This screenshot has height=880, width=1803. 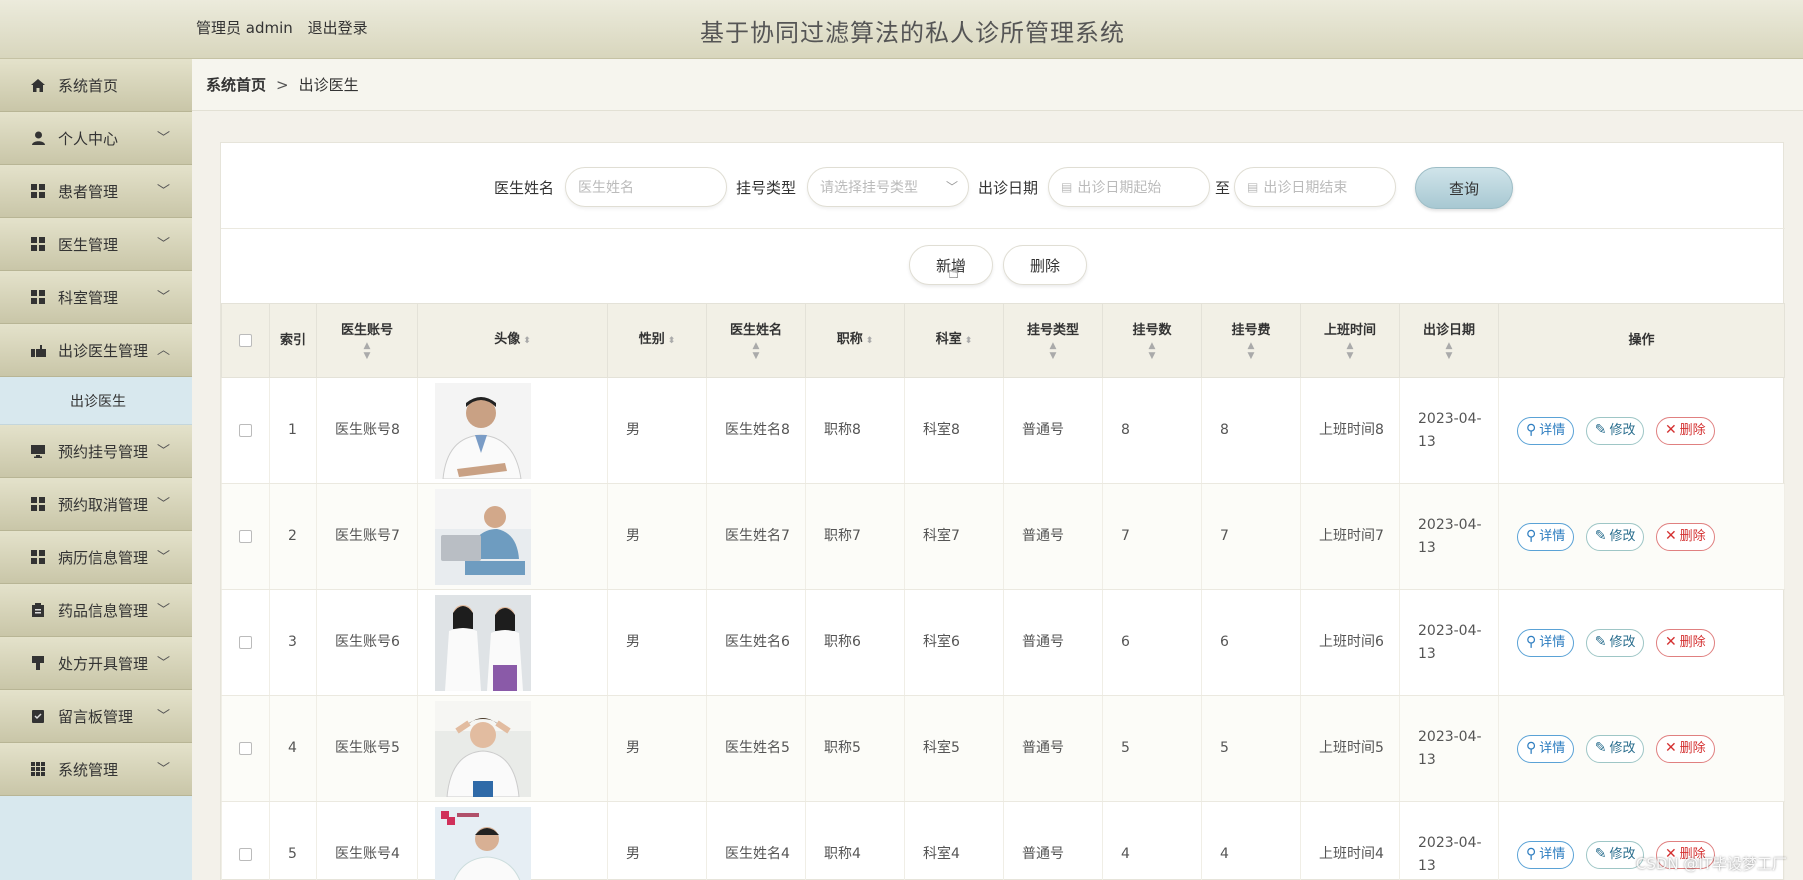 What do you see at coordinates (1053, 350) in the screenshot?
I see `sort-icon: ▲ ▼` at bounding box center [1053, 350].